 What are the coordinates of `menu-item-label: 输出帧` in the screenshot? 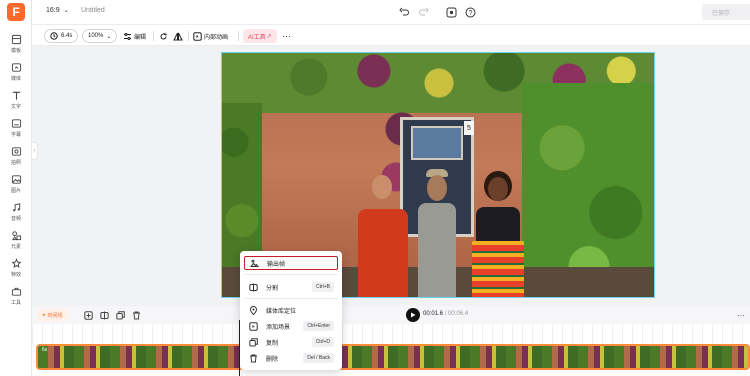 It's located at (276, 264).